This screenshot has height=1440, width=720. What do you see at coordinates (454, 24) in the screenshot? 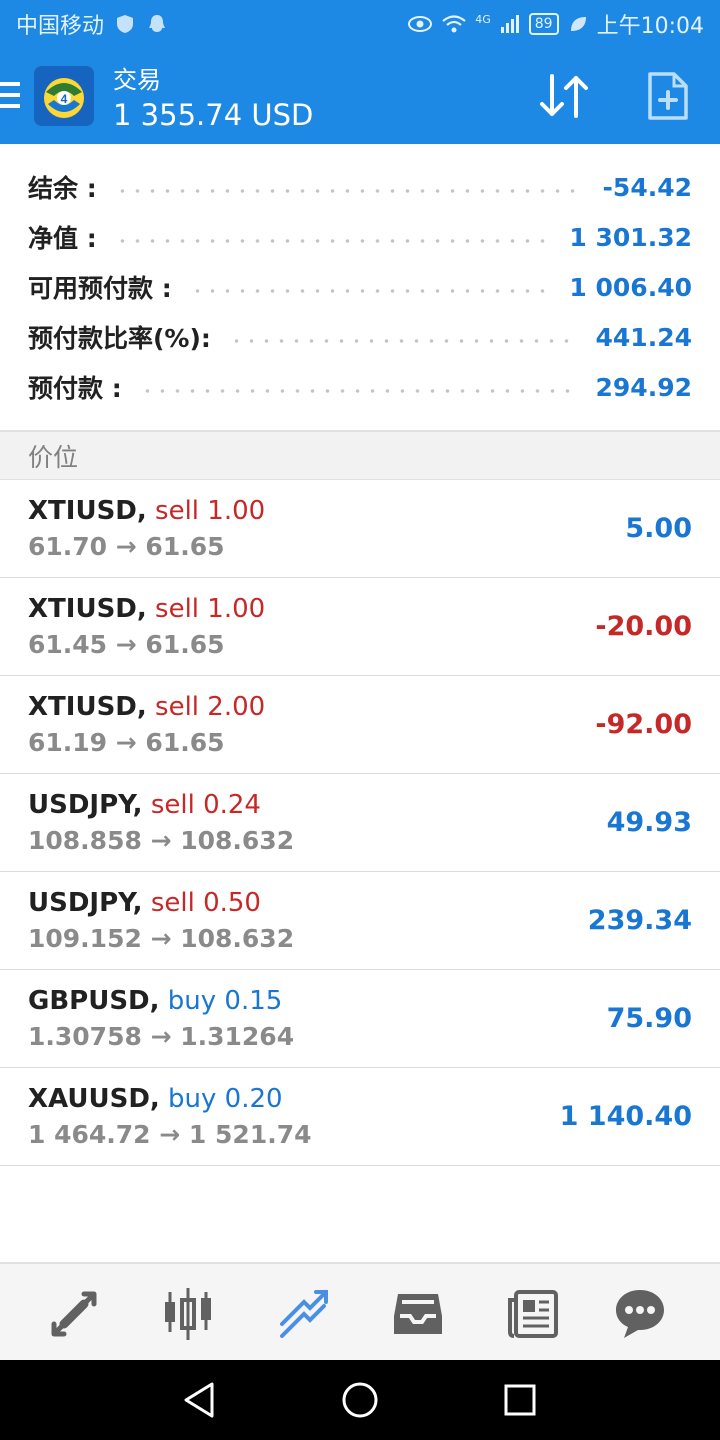
I see `wifi-icon` at bounding box center [454, 24].